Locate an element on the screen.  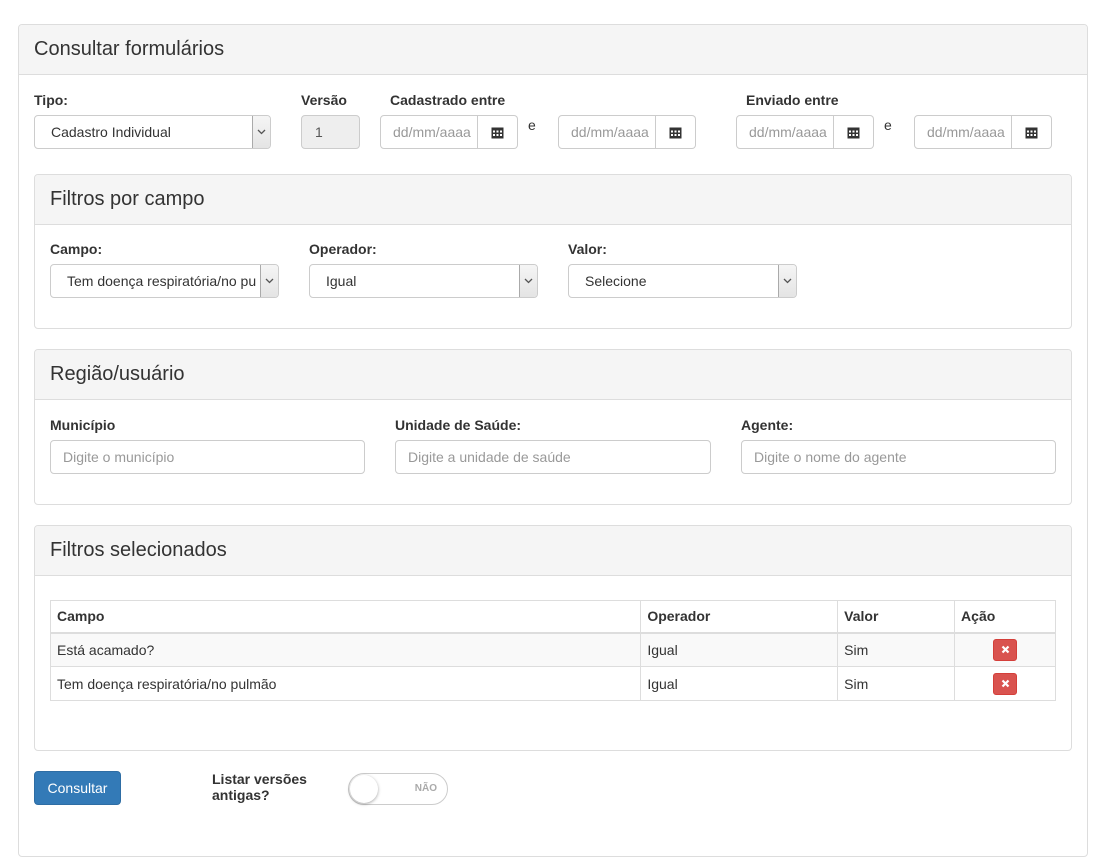
listar-versoes-toggle: NÃO is located at coordinates (398, 789).